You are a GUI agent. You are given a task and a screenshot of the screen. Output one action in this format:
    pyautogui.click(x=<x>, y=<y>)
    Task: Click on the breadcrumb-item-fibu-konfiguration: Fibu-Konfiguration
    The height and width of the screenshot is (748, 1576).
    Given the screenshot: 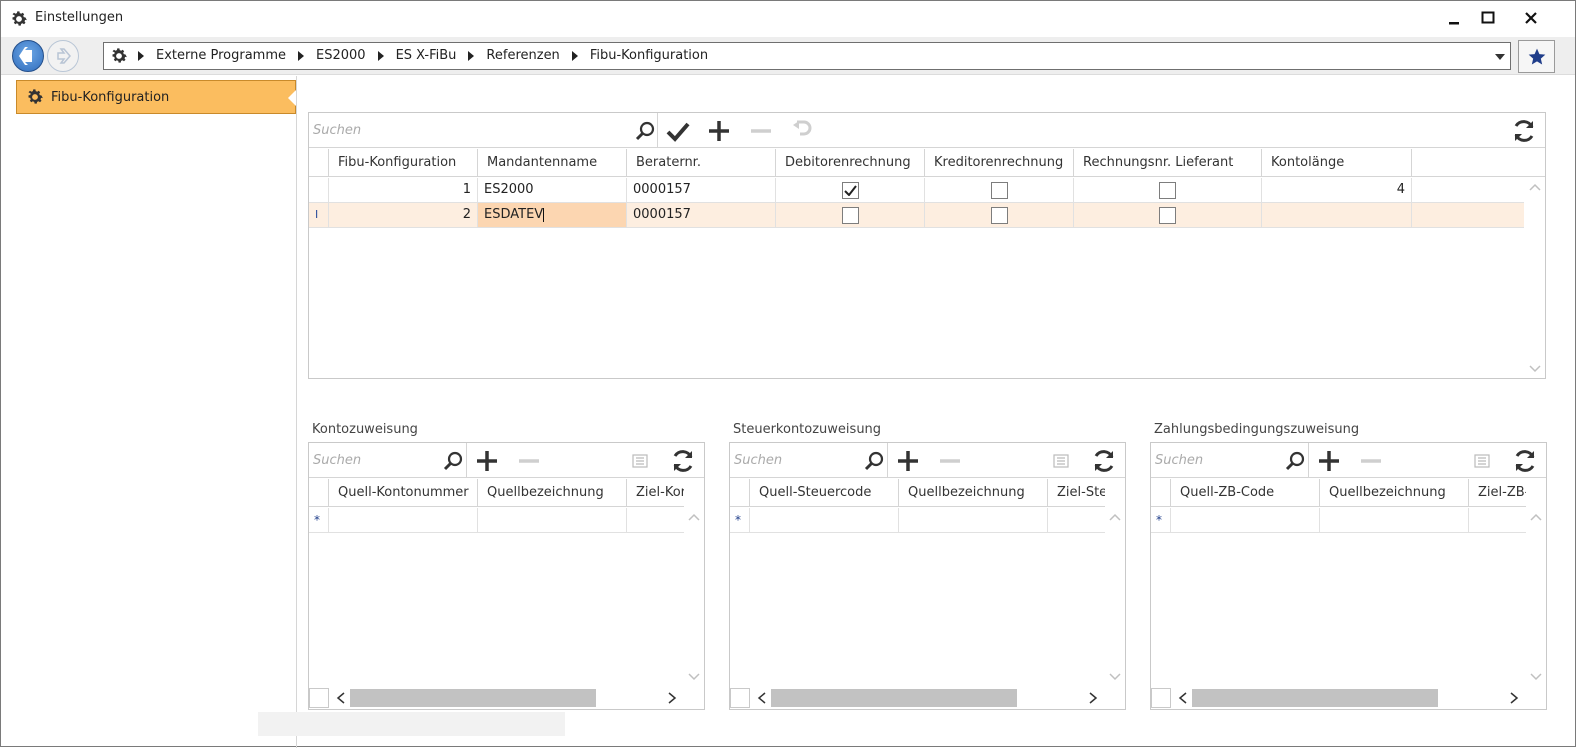 What is the action you would take?
    pyautogui.click(x=649, y=56)
    